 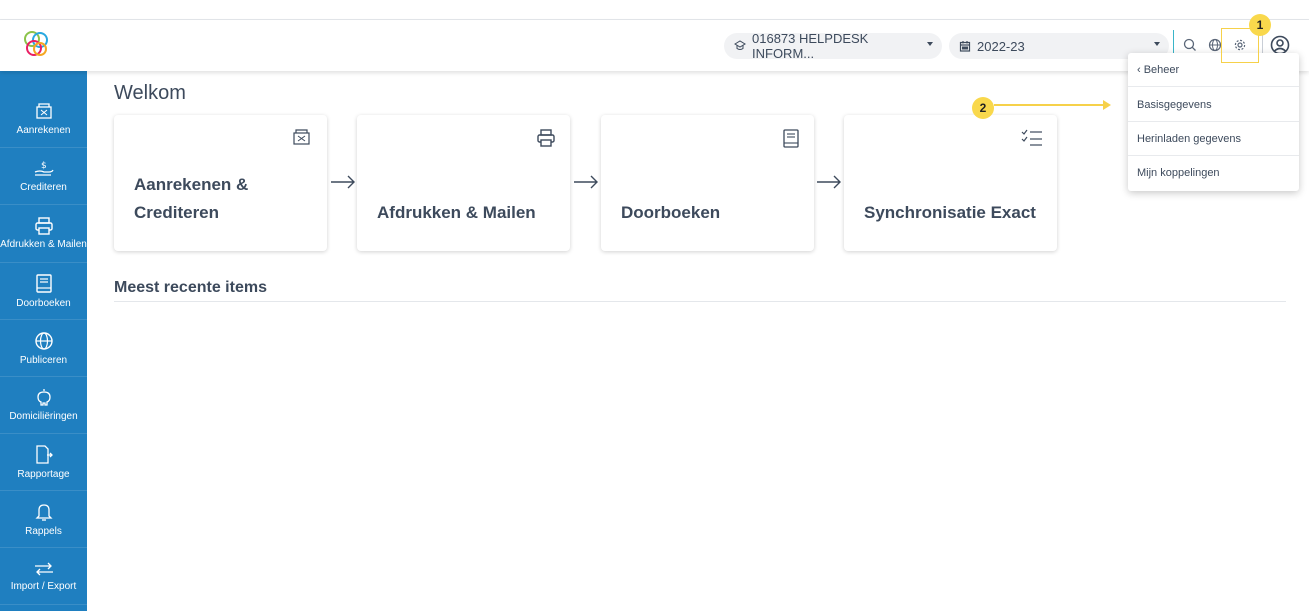 What do you see at coordinates (463, 183) in the screenshot?
I see `card-afdrukken-mailen: Afdrukken & Mailen` at bounding box center [463, 183].